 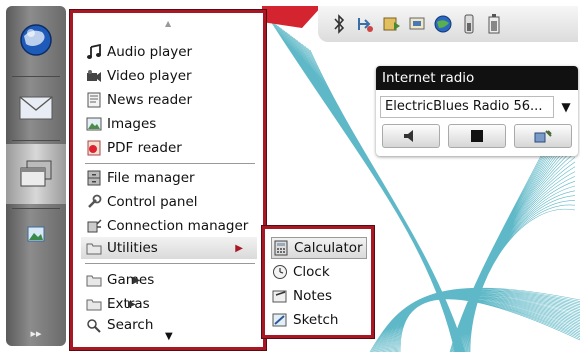 What do you see at coordinates (168, 23) in the screenshot?
I see `scroll-up-indicator: ▲` at bounding box center [168, 23].